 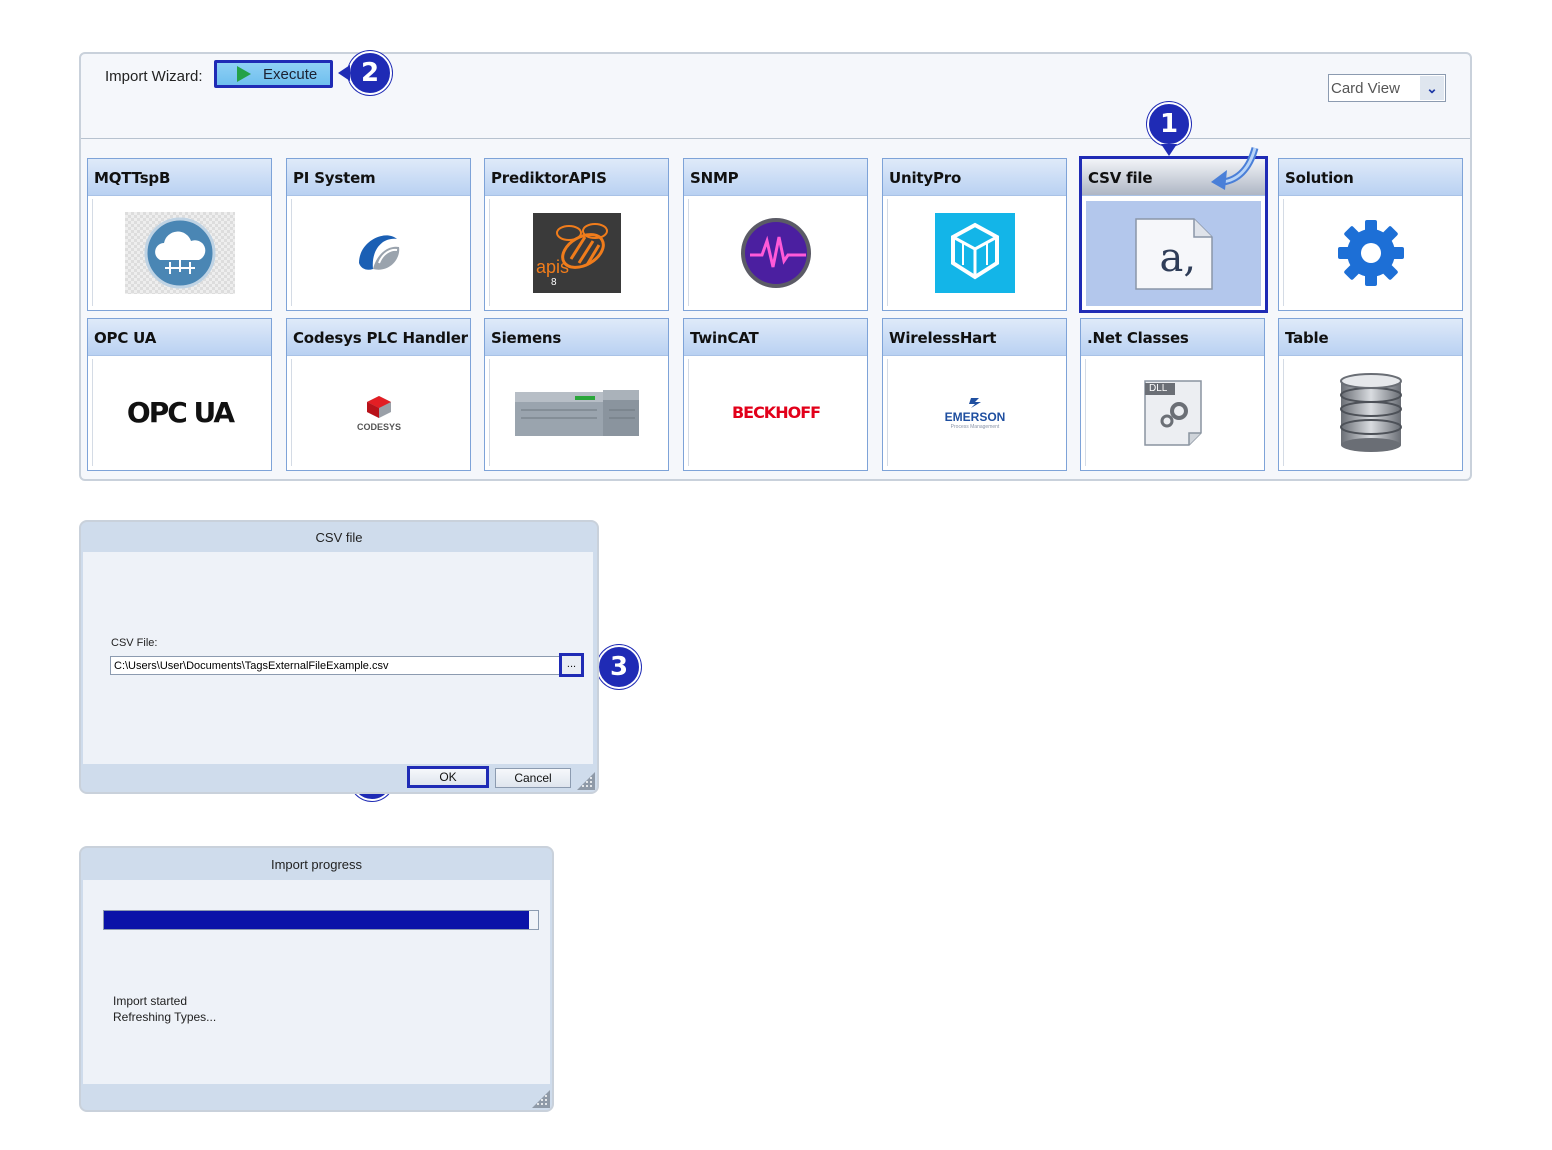 I want to click on beckhoff-logo-icon: BECKHOFF, so click(x=776, y=412).